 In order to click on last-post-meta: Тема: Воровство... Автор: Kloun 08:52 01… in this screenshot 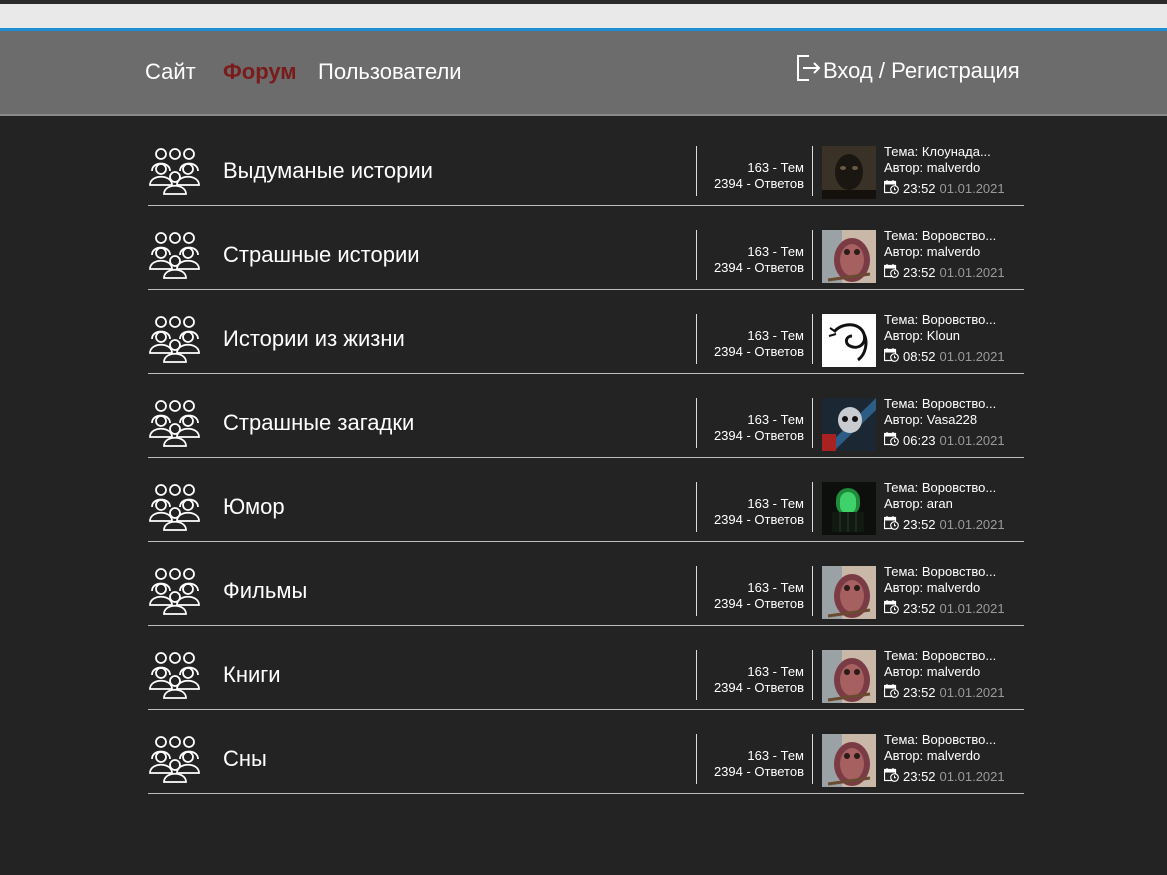, I will do `click(944, 339)`.